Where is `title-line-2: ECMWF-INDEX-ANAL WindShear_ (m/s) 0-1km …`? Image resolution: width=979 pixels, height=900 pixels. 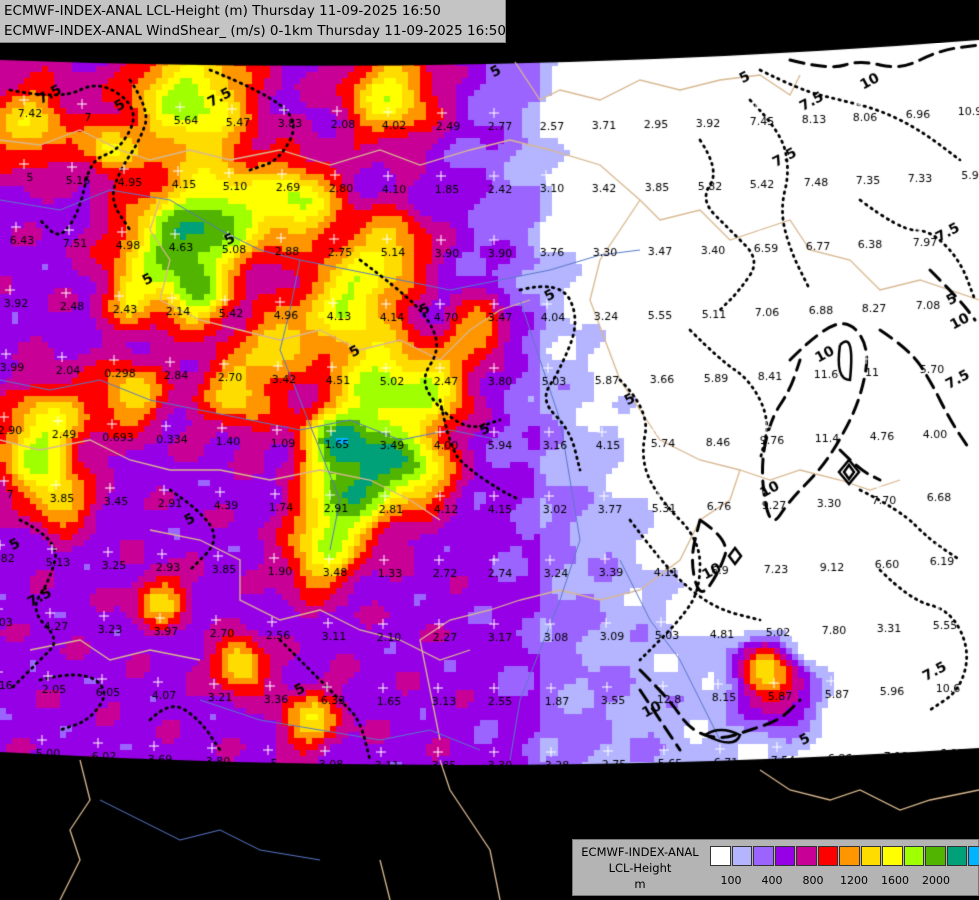
title-line-2: ECMWF-INDEX-ANAL WindShear_ (m/s) 0-1km … is located at coordinates (255, 31).